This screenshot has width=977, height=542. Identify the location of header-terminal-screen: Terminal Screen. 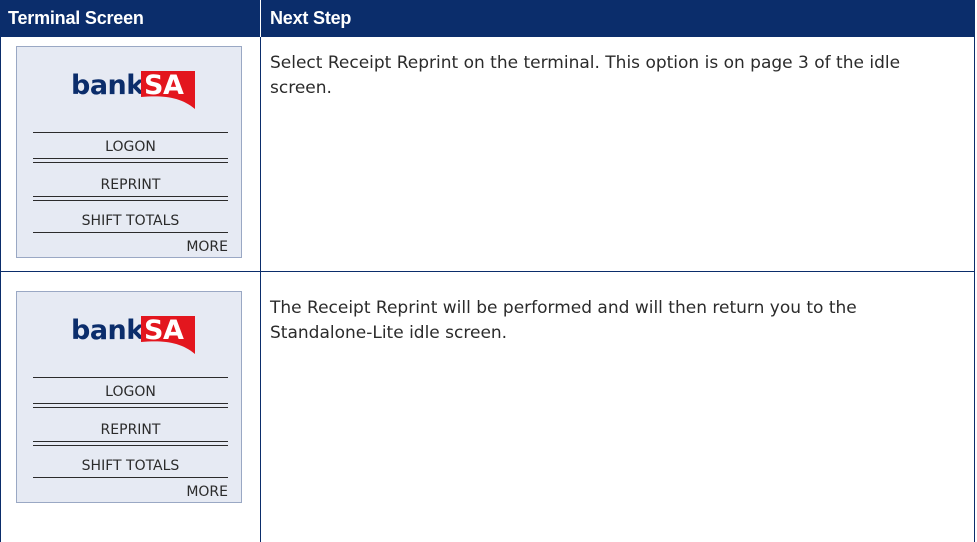
(76, 18).